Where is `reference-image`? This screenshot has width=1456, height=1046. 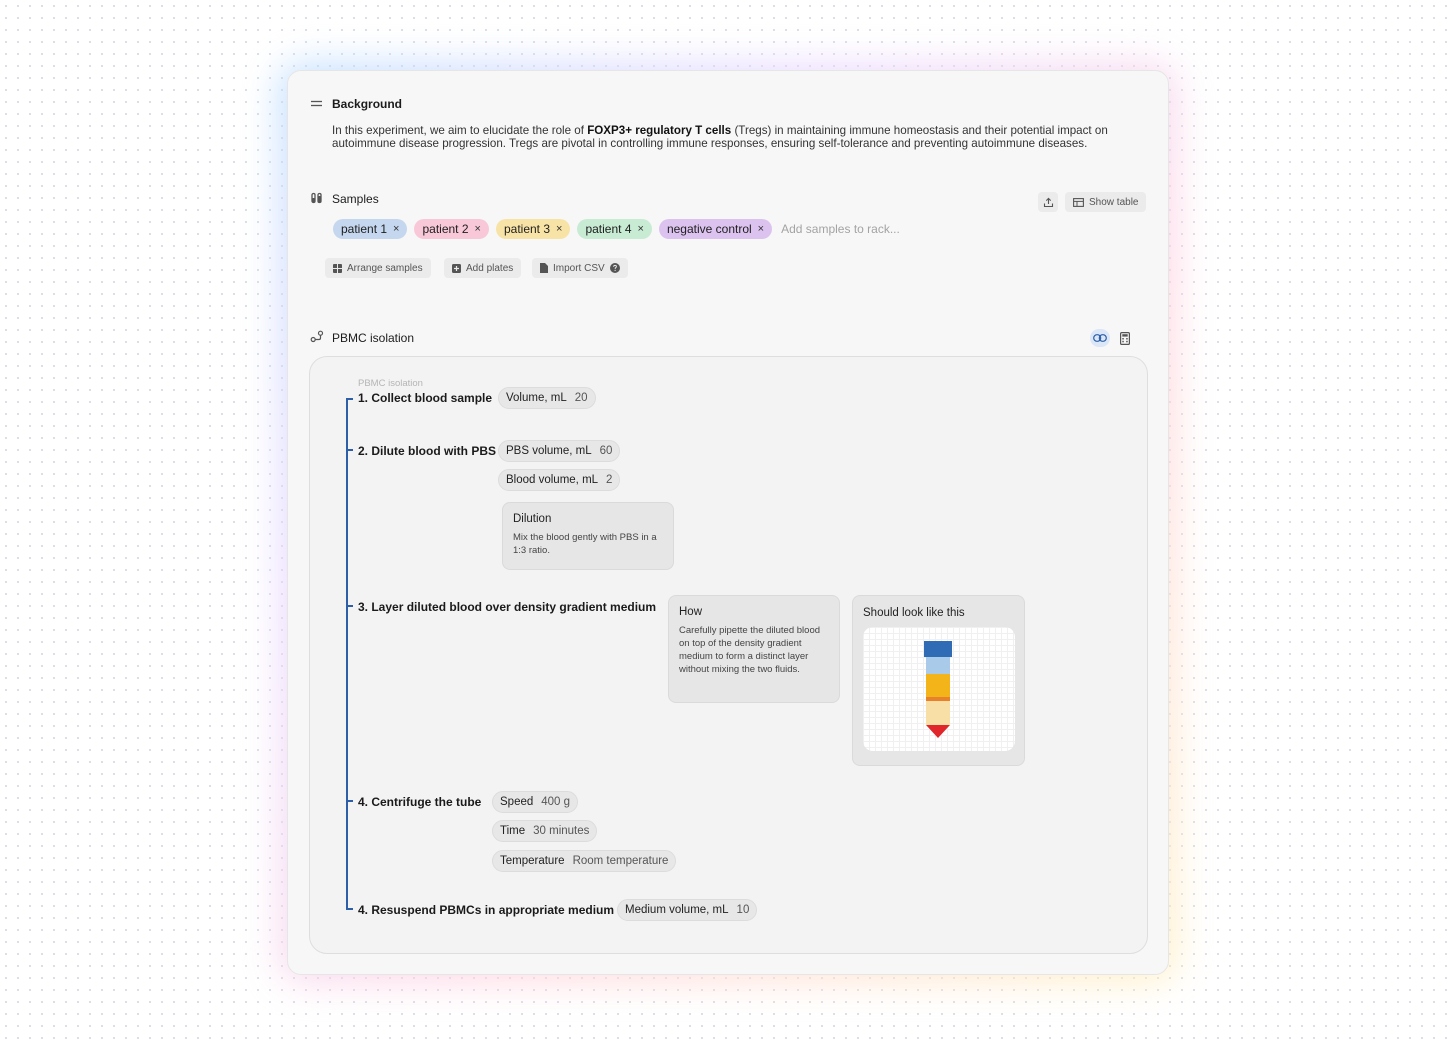
reference-image is located at coordinates (939, 689).